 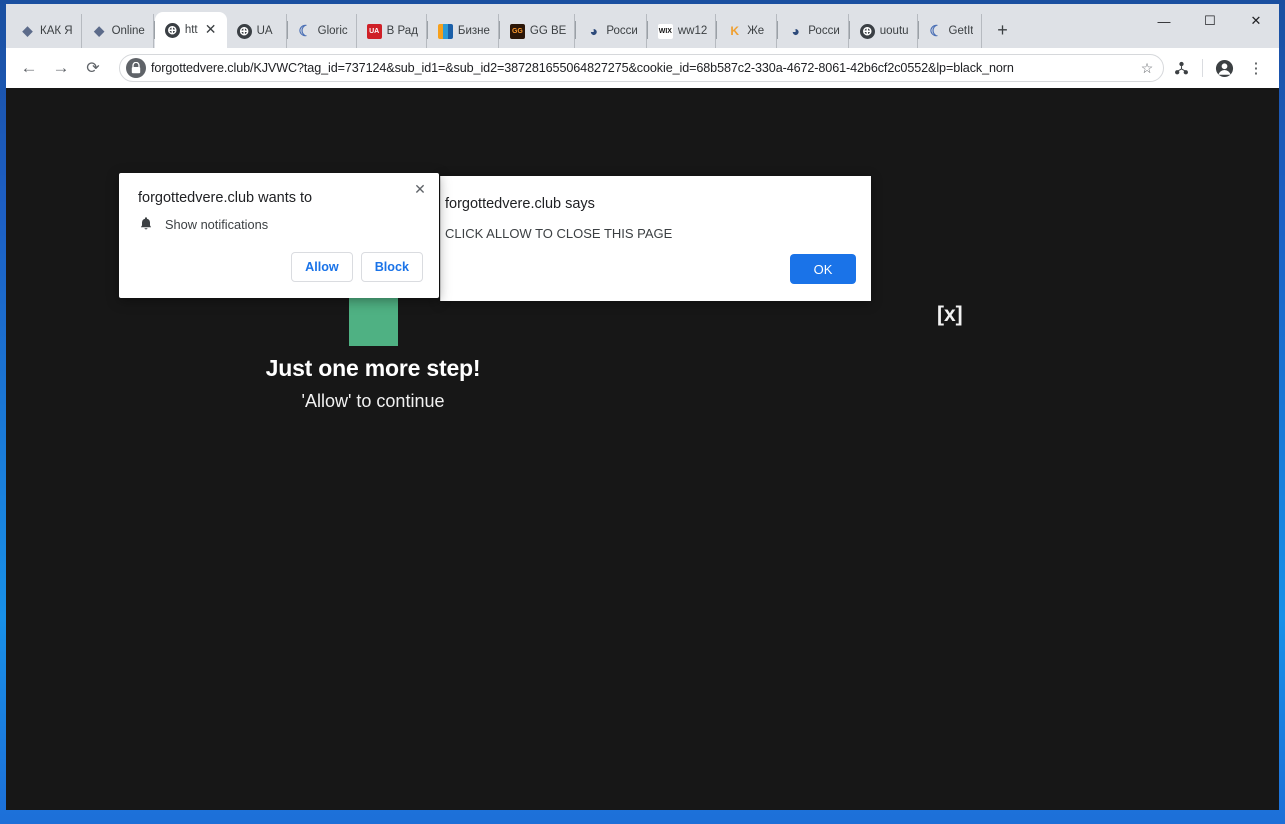 I want to click on bookmark-star-icon: ☆, so click(x=1147, y=68).